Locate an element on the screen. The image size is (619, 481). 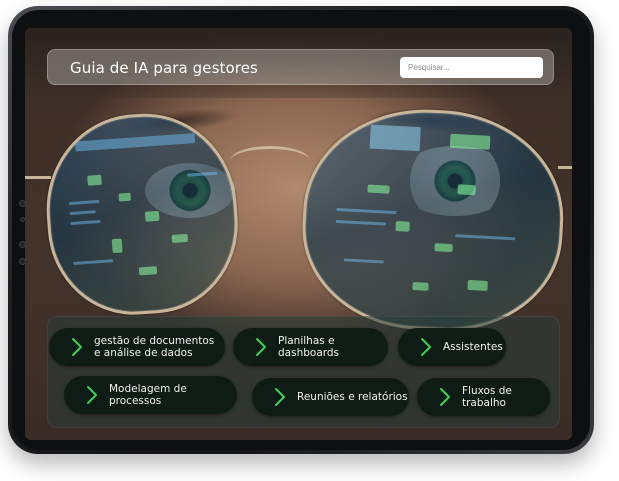
topic-label: Modelagem de processos is located at coordinates (148, 395).